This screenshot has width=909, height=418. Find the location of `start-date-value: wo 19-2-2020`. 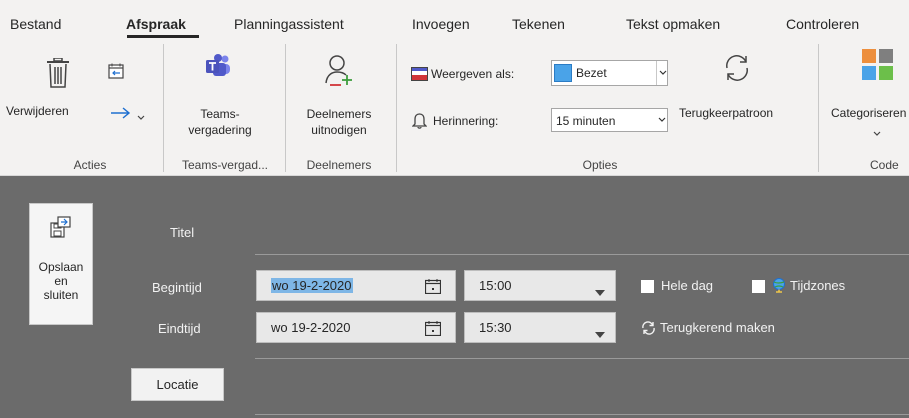

start-date-value: wo 19-2-2020 is located at coordinates (312, 285).